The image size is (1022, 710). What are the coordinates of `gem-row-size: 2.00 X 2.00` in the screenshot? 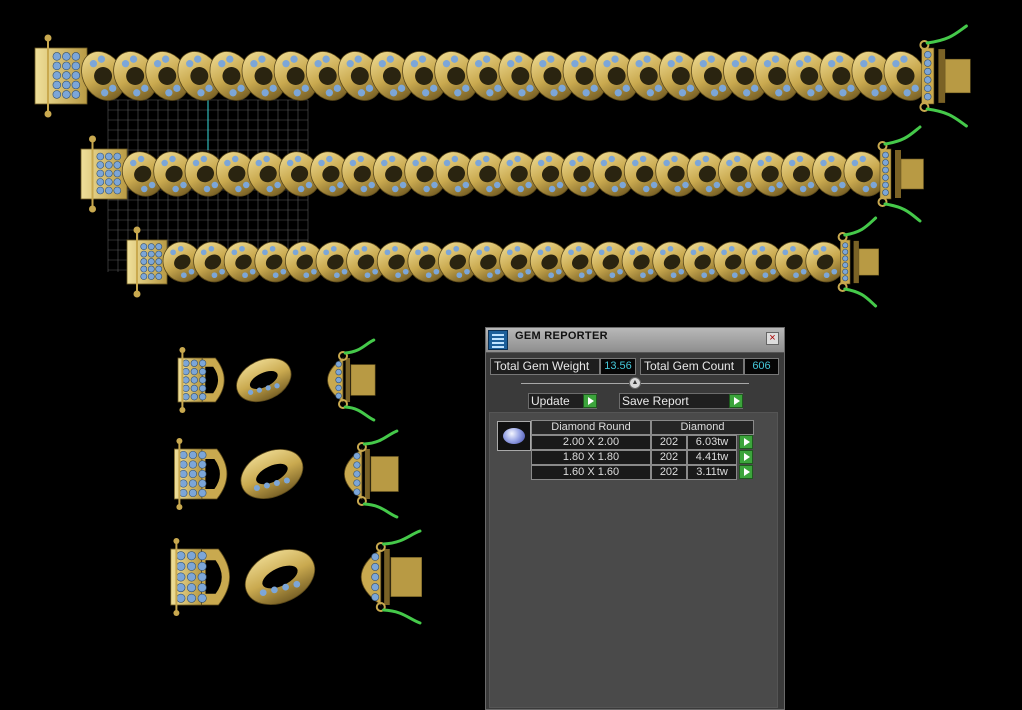 It's located at (591, 442).